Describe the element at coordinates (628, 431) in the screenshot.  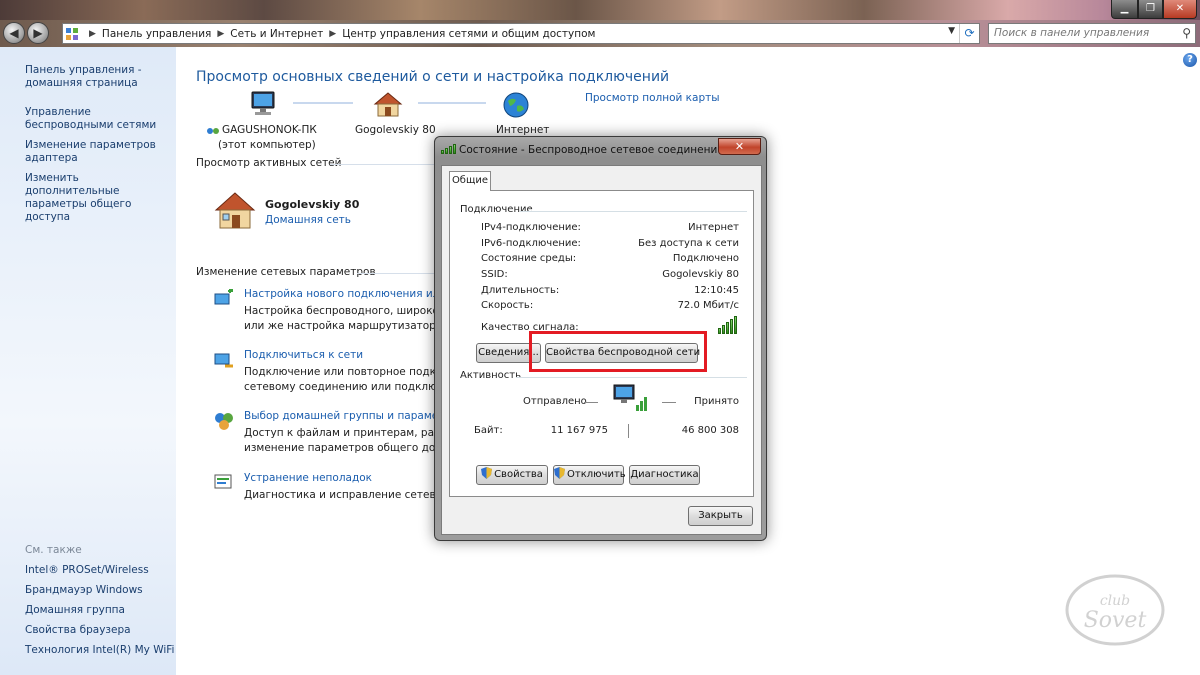
I see `bytes-divider` at that location.